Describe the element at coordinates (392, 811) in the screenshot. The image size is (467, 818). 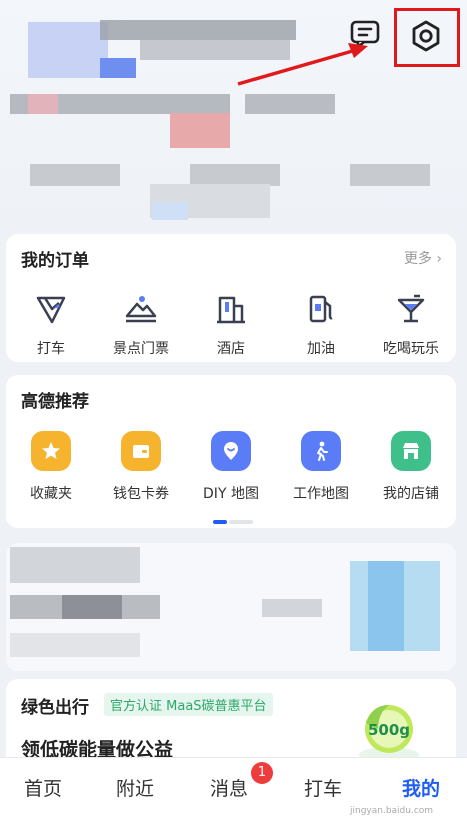
I see `watermark: jingyan.baidu.com` at that location.